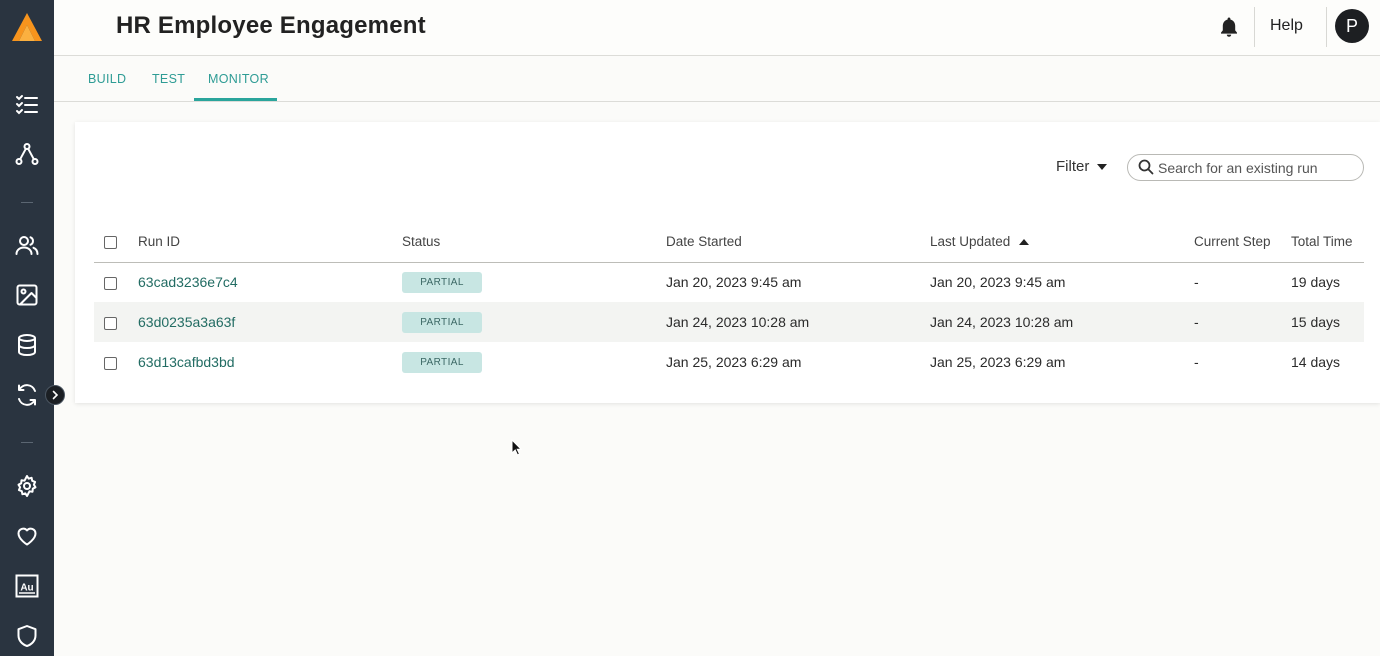 This screenshot has height=656, width=1380. I want to click on column-header-status: Status, so click(534, 242).